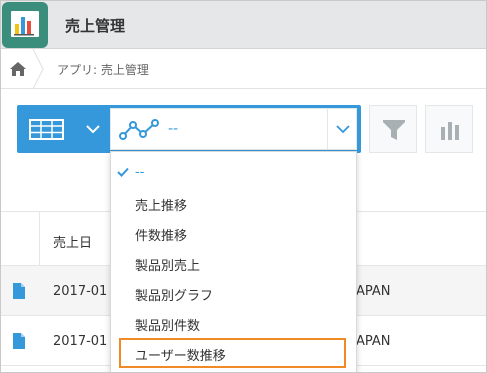 The image size is (487, 373). What do you see at coordinates (233, 173) in the screenshot?
I see `menu-item-none: --` at bounding box center [233, 173].